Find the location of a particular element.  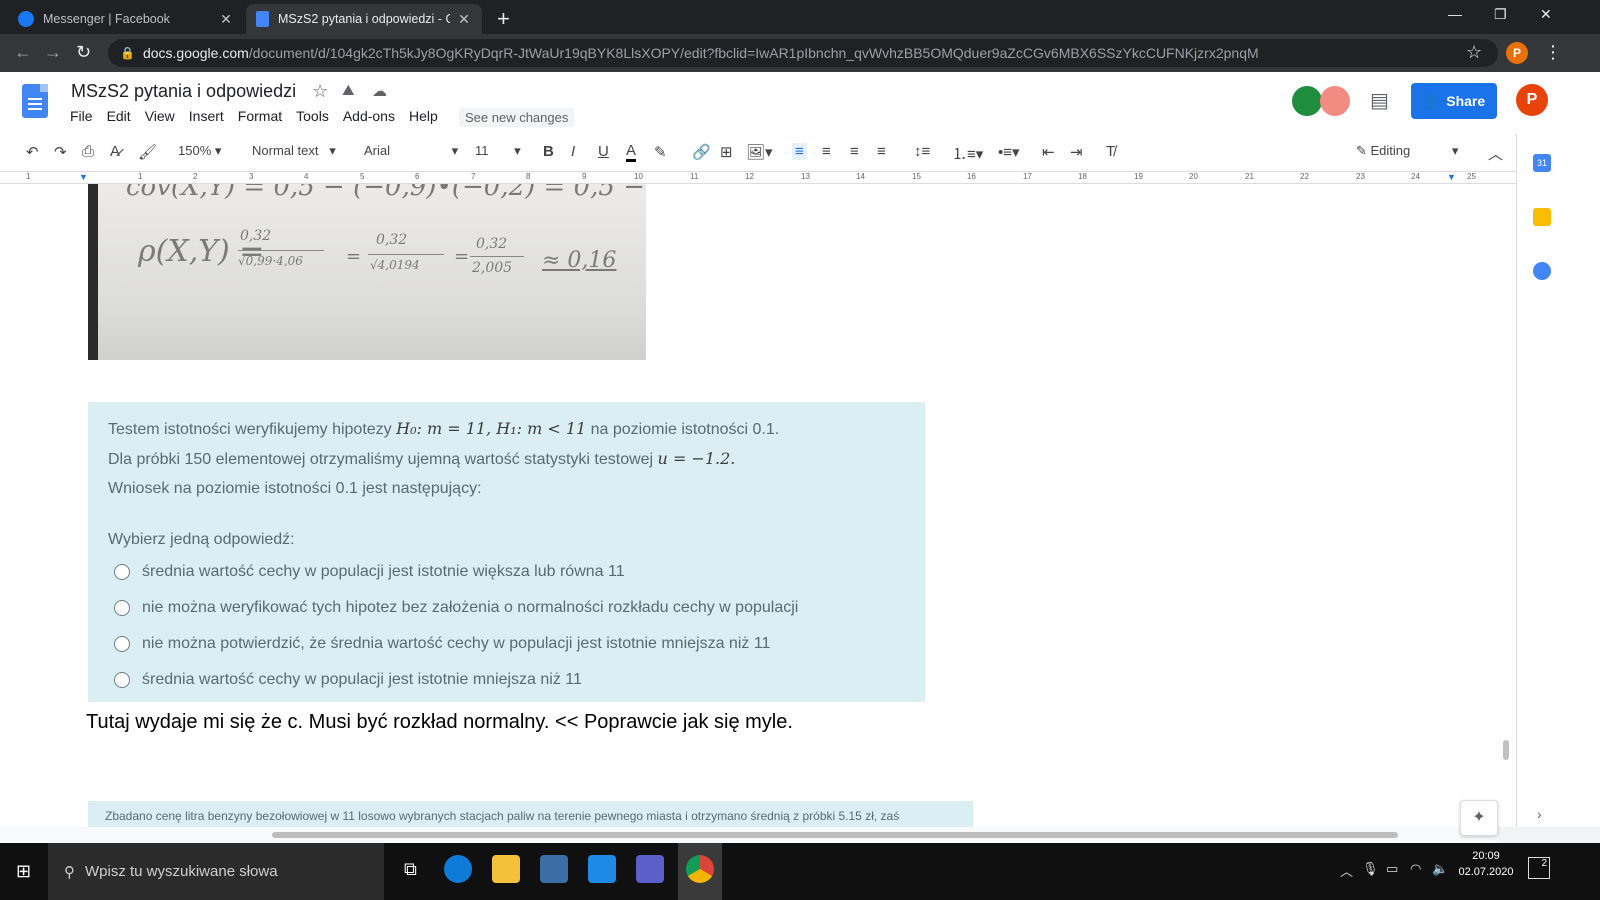

reload-icon: ↻ is located at coordinates (83, 52).